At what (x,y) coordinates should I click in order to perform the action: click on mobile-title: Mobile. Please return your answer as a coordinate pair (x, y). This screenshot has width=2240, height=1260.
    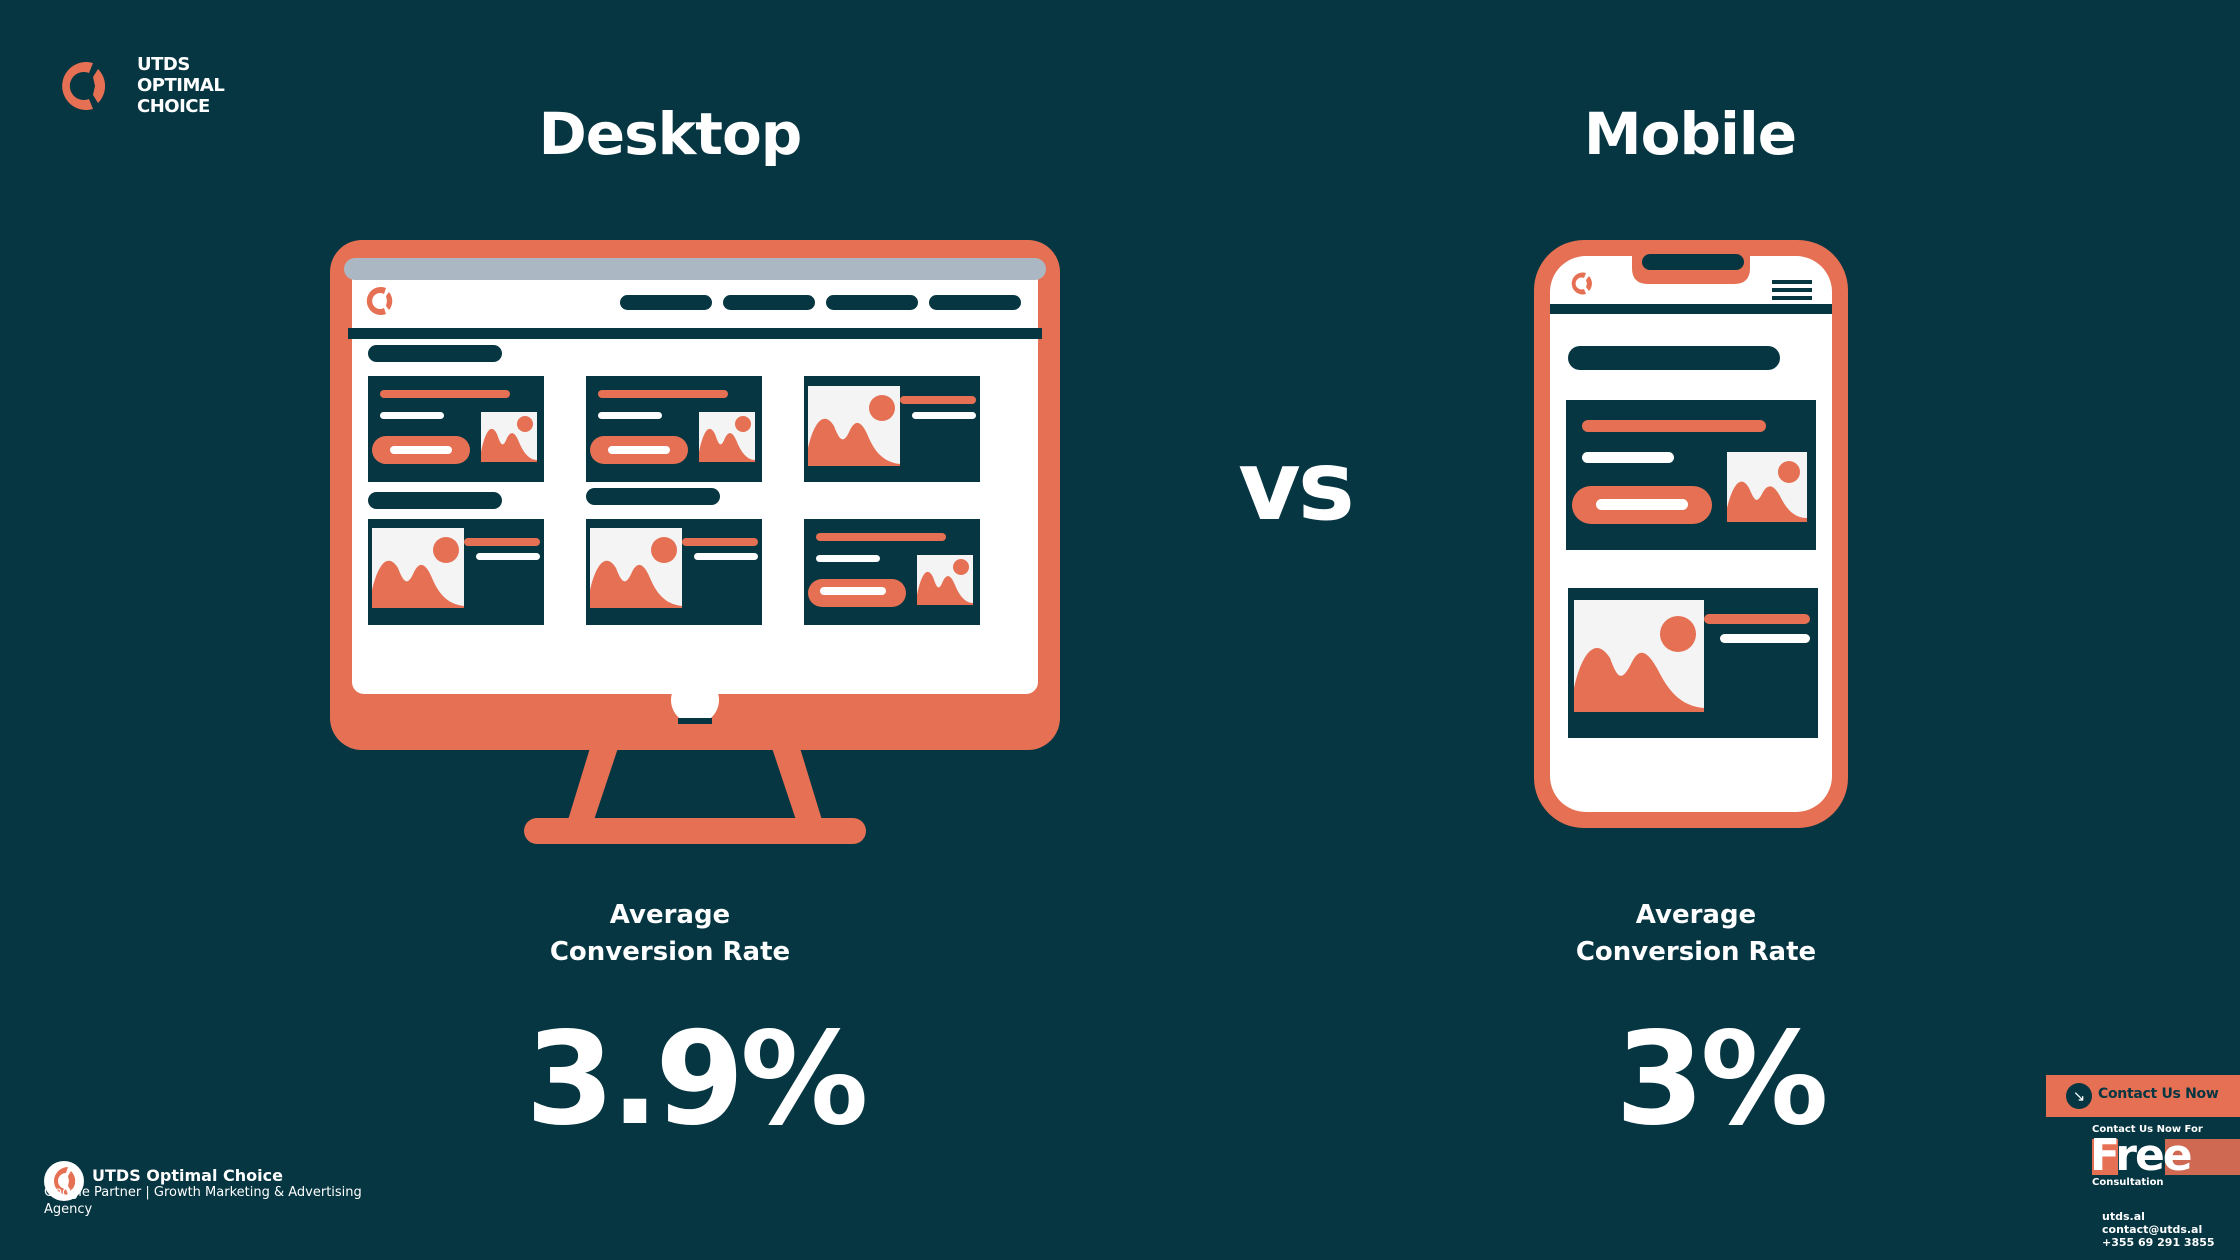
    Looking at the image, I should click on (1690, 134).